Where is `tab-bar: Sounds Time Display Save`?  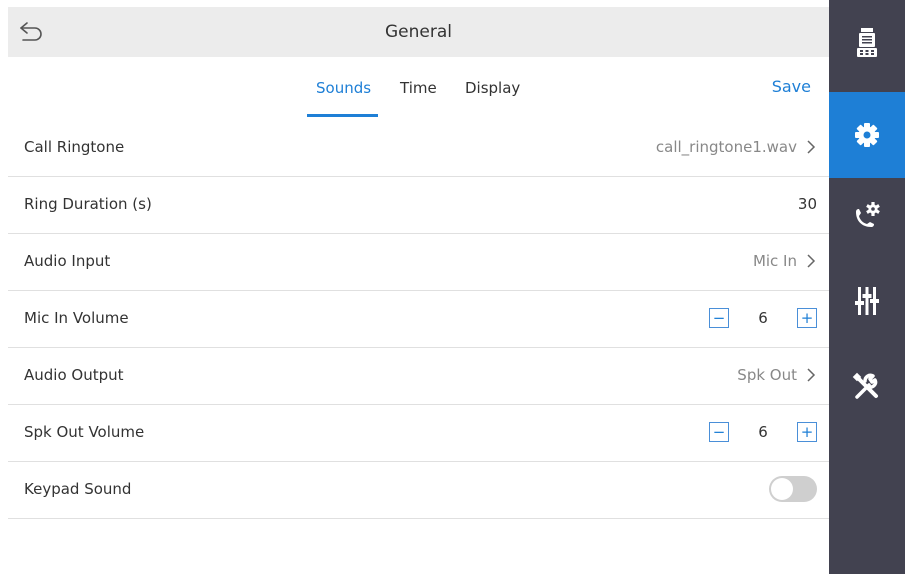 tab-bar: Sounds Time Display Save is located at coordinates (418, 88).